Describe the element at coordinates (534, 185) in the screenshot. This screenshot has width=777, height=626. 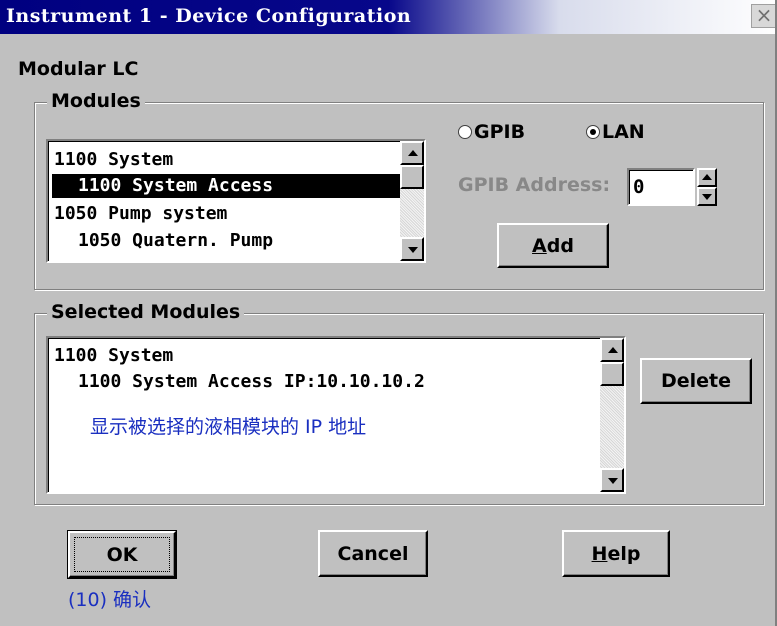
I see `gpib-address-label: GPIB Address:` at that location.